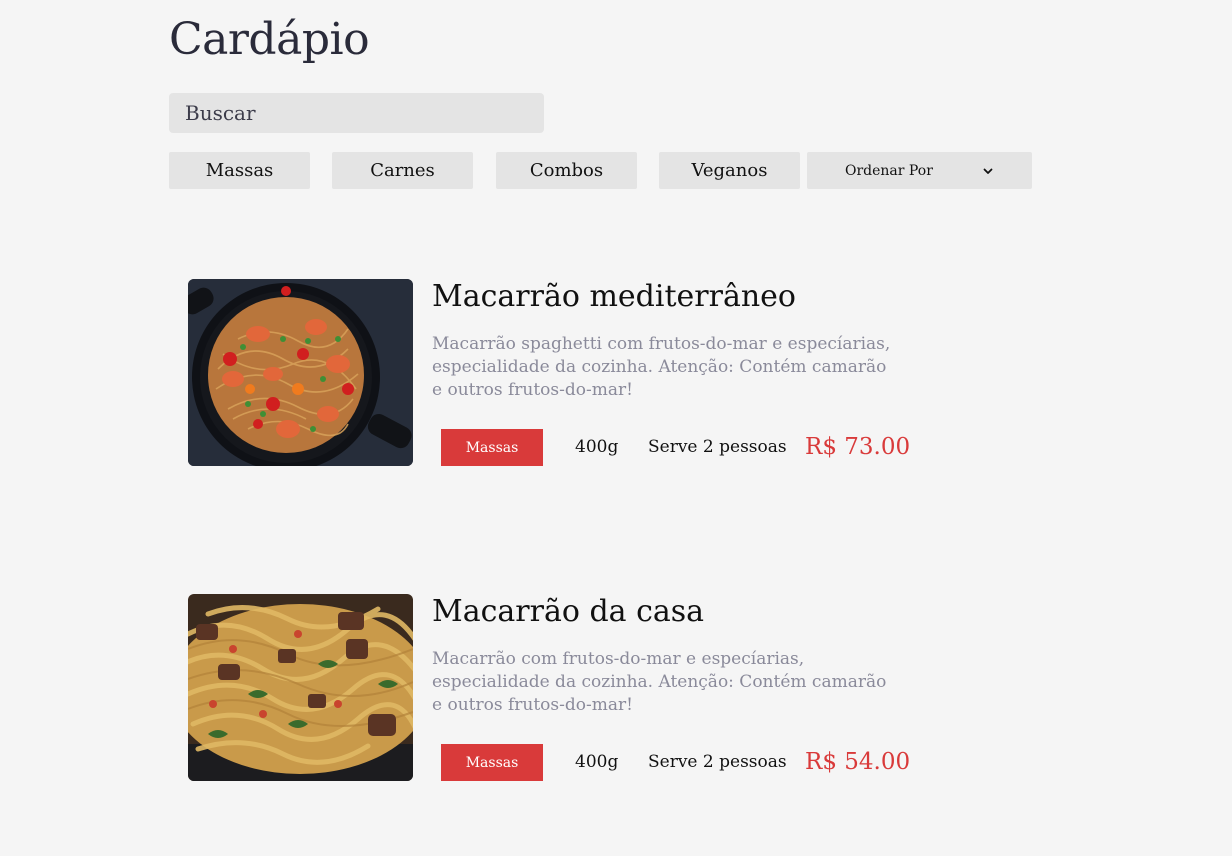 This screenshot has width=1232, height=856. What do you see at coordinates (858, 762) in the screenshot?
I see `dish-price: R$ 54.00` at bounding box center [858, 762].